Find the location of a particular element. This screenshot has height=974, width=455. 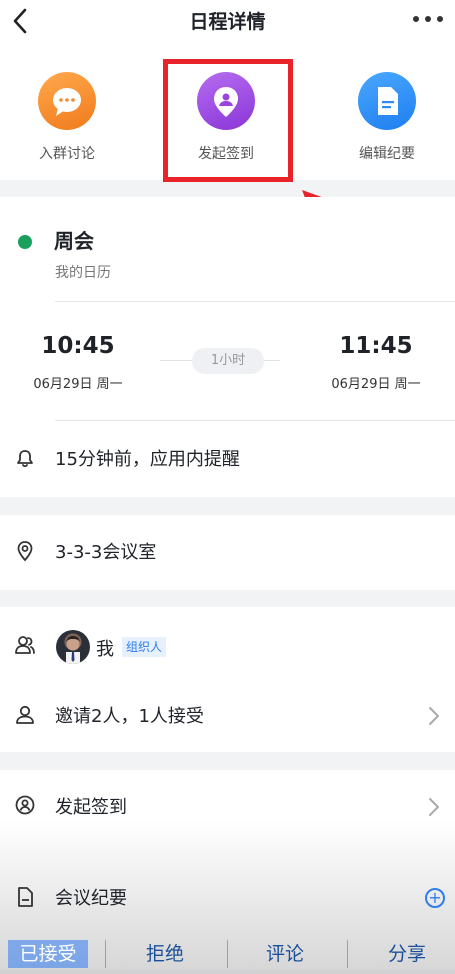

reject-button: 拒绝 is located at coordinates (165, 954).